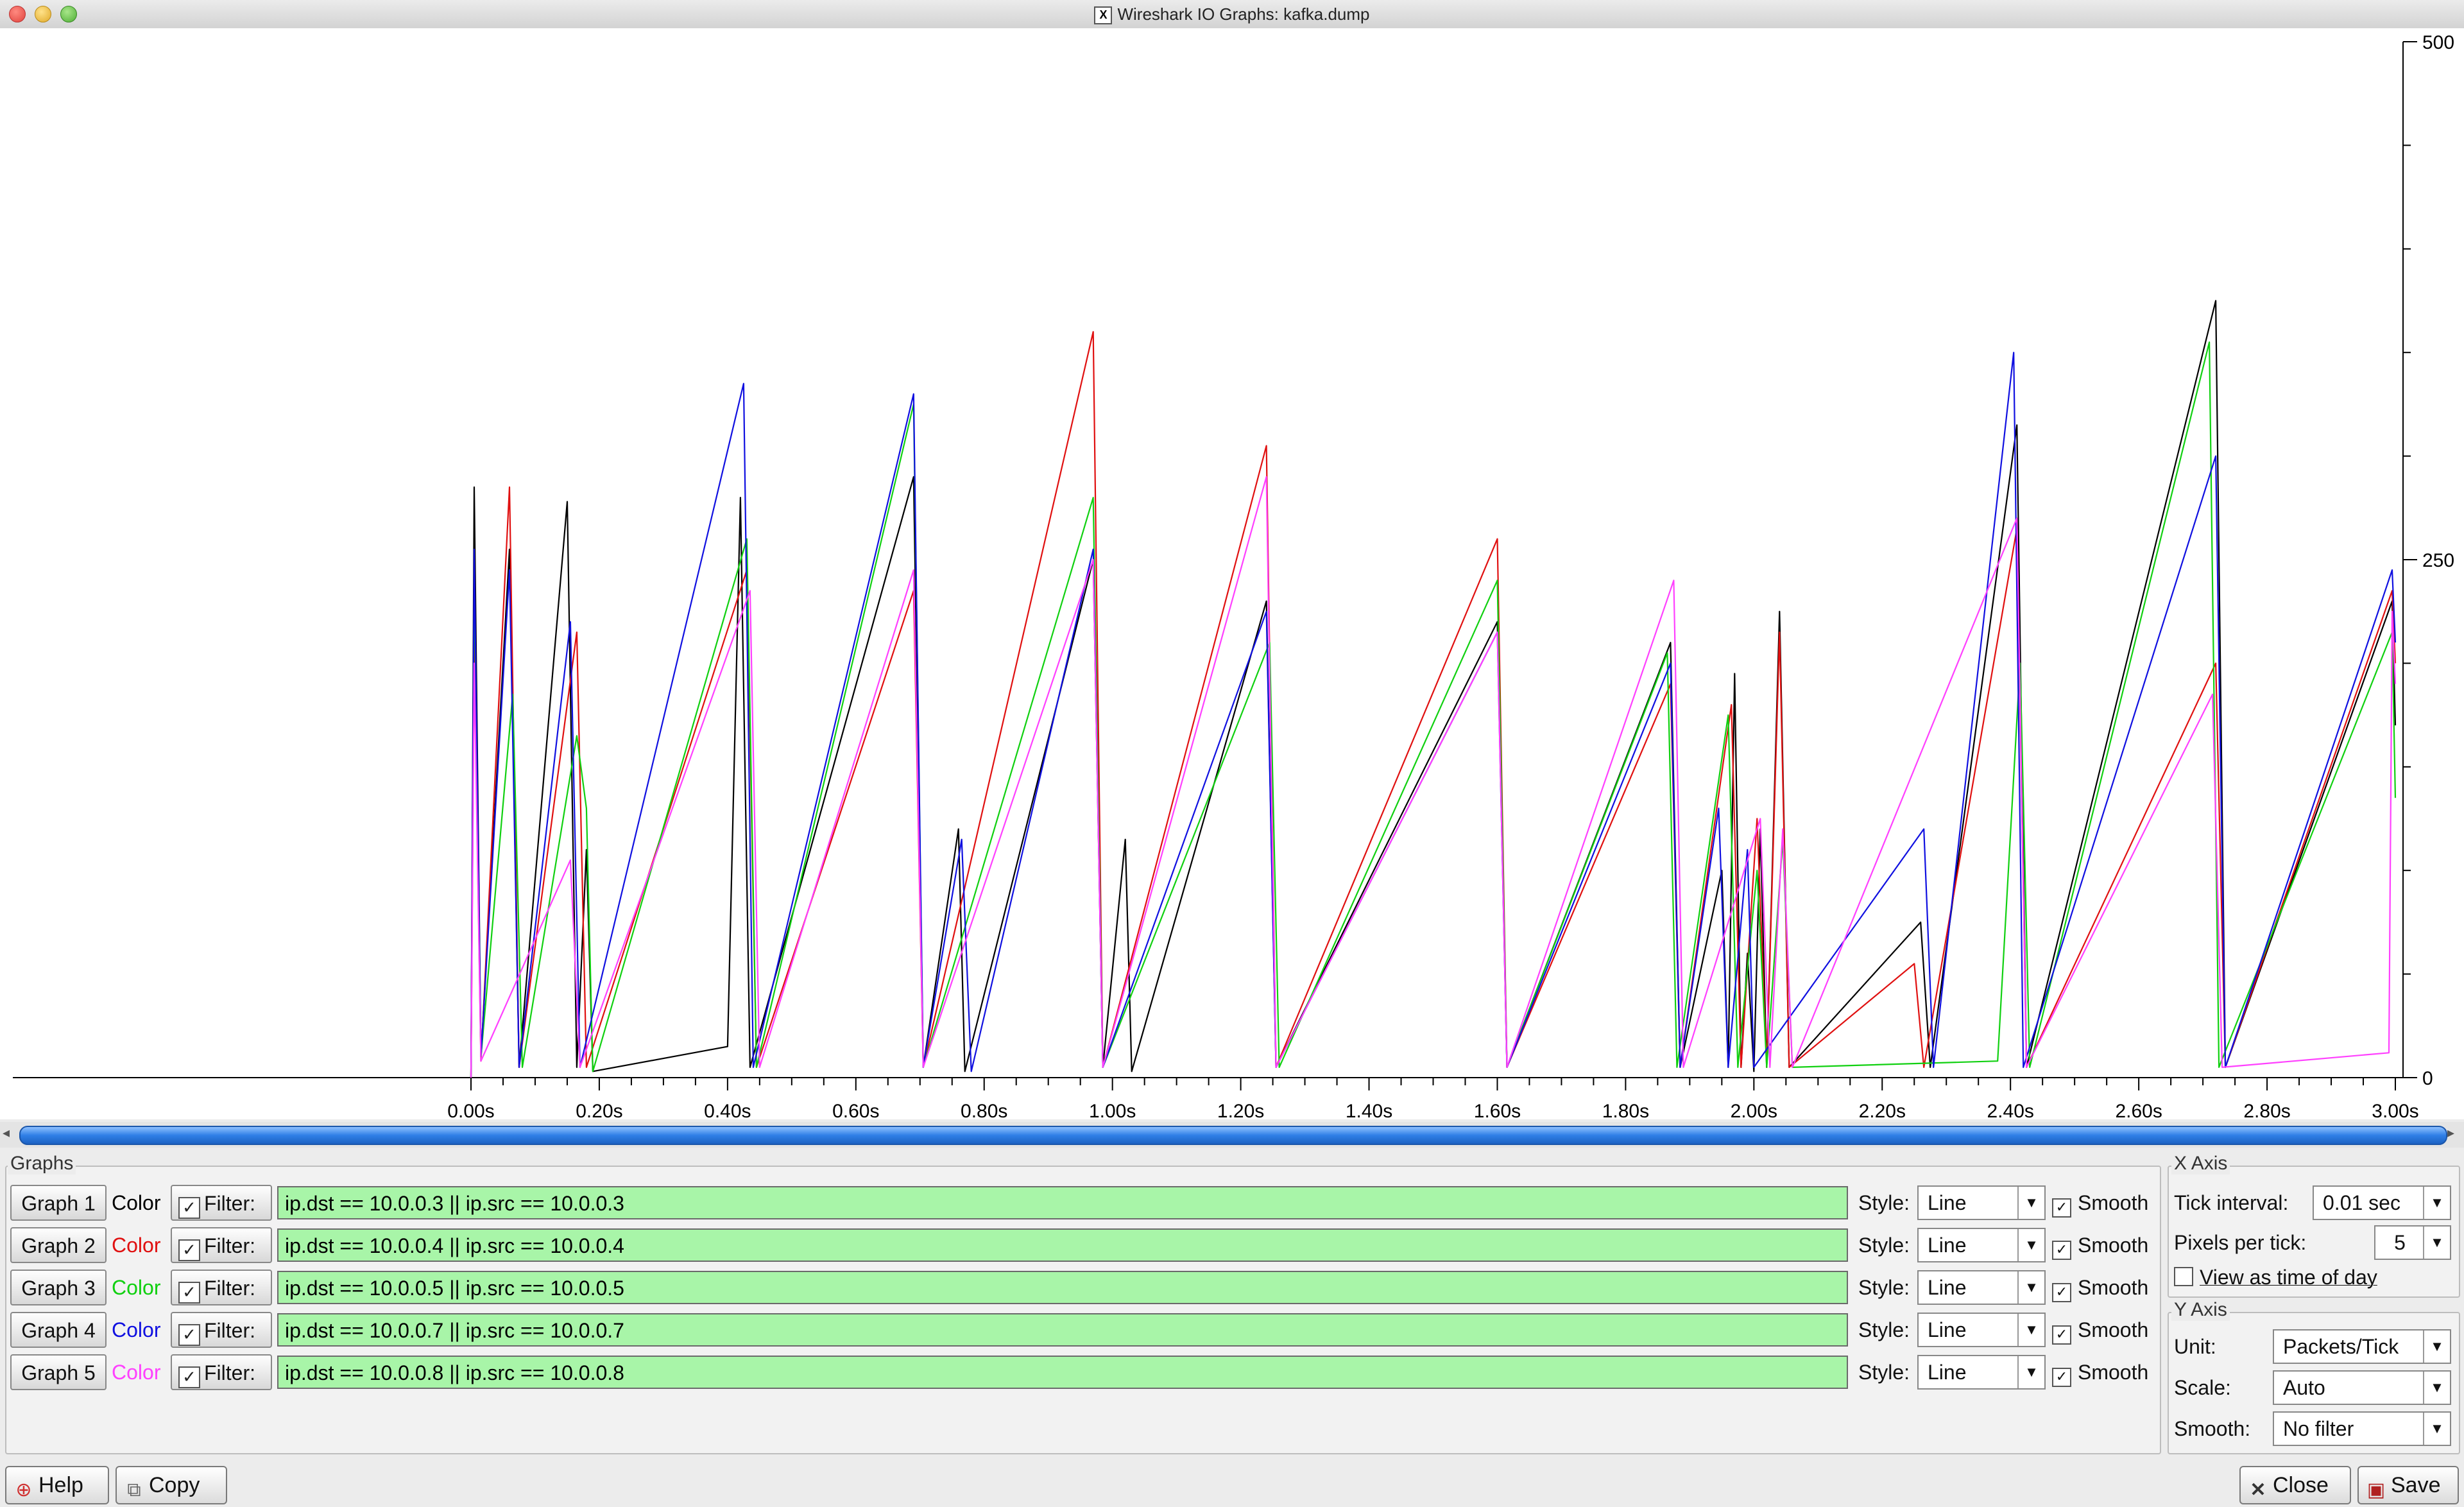  Describe the element at coordinates (1948, 1245) in the screenshot. I see `graph-2-style-value: Line` at that location.